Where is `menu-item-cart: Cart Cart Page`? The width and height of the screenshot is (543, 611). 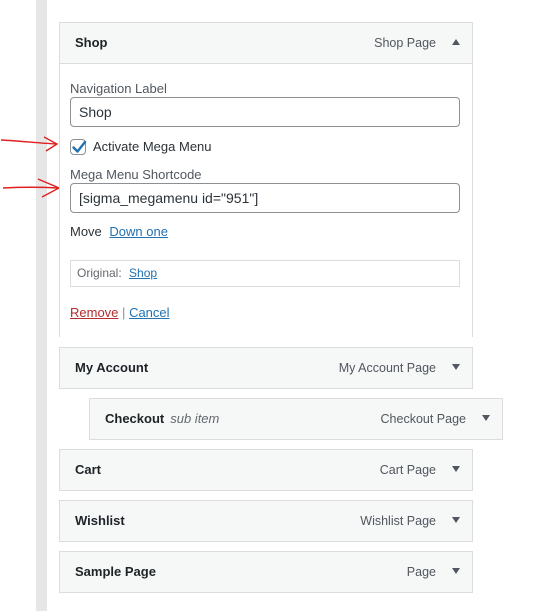 menu-item-cart: Cart Cart Page is located at coordinates (266, 470).